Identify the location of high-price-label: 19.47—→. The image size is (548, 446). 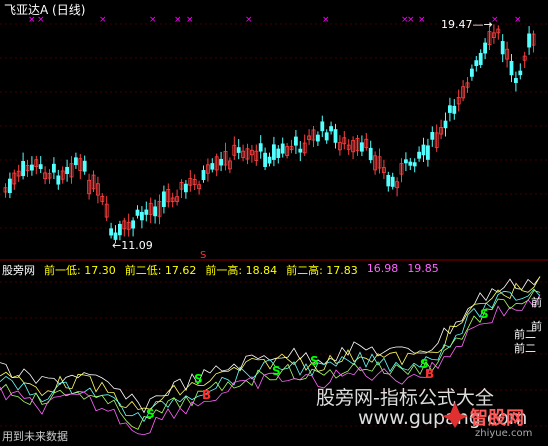
(467, 24).